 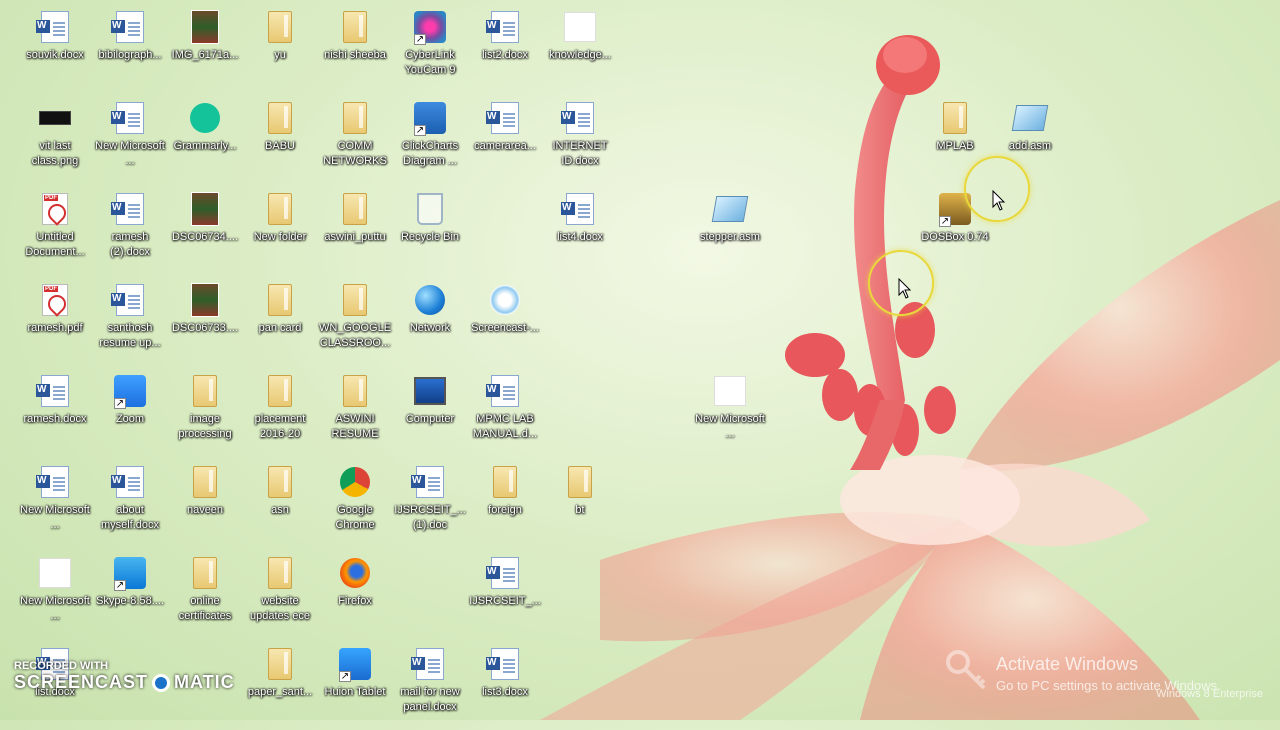 What do you see at coordinates (280, 504) in the screenshot?
I see `desktop-icon: asn` at bounding box center [280, 504].